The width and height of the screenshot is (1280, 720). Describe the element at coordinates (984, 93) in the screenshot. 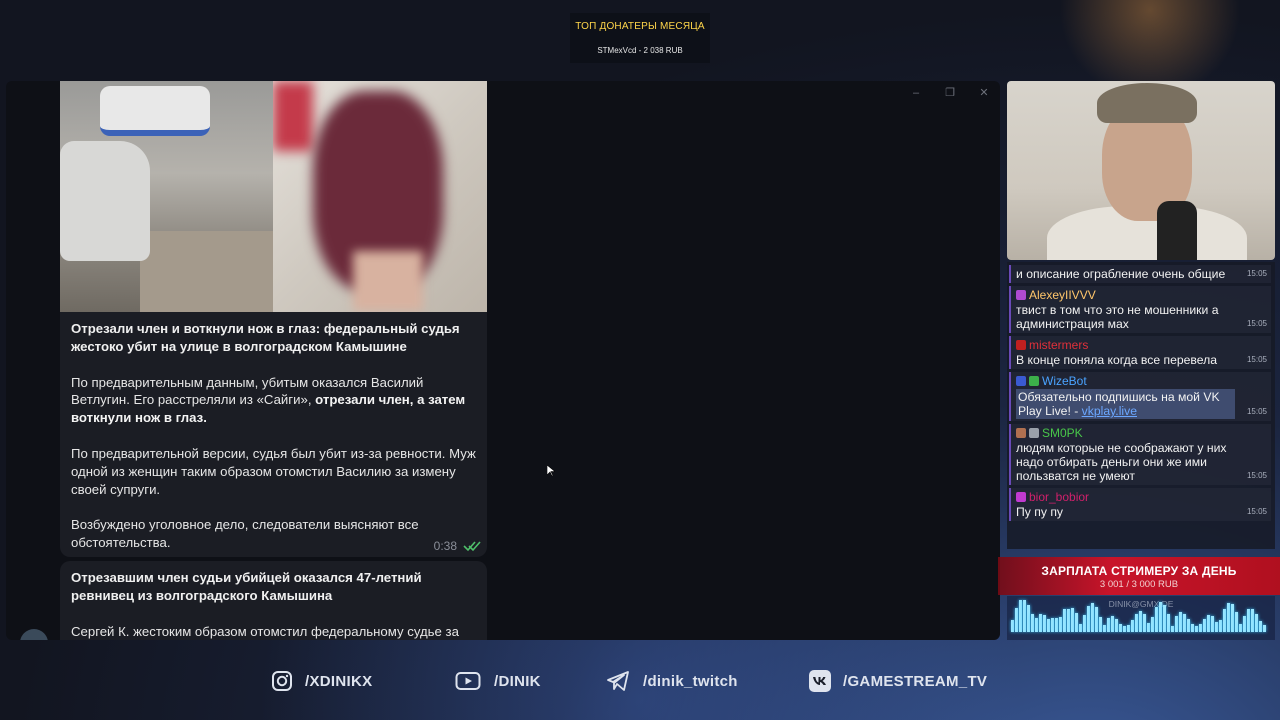

I see `close-icon: ✕` at that location.